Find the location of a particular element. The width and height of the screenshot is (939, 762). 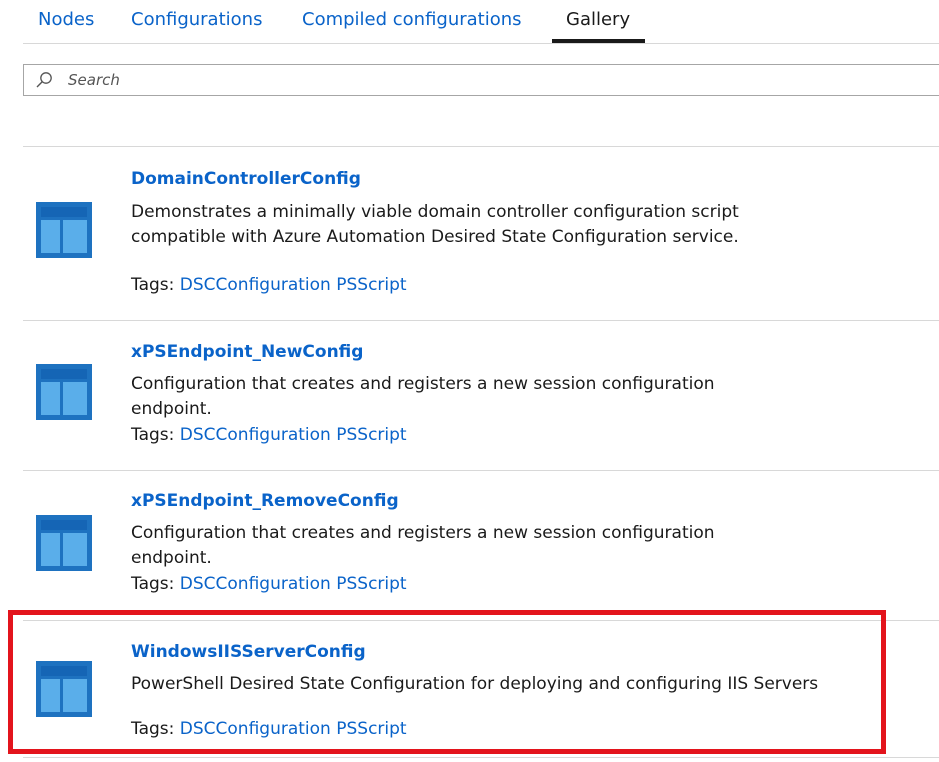

tab-gallery: Gallery is located at coordinates (598, 19).